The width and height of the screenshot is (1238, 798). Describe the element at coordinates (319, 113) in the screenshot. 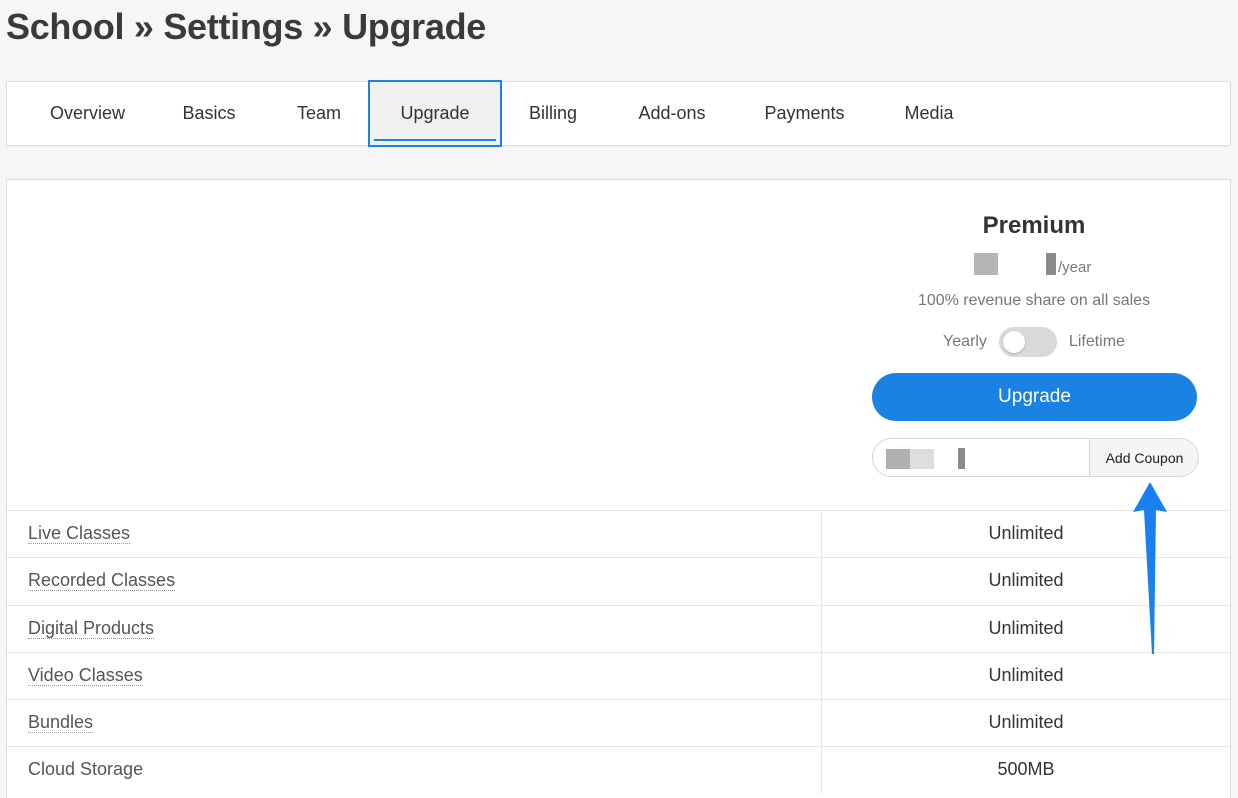

I see `tab-team: Team` at that location.